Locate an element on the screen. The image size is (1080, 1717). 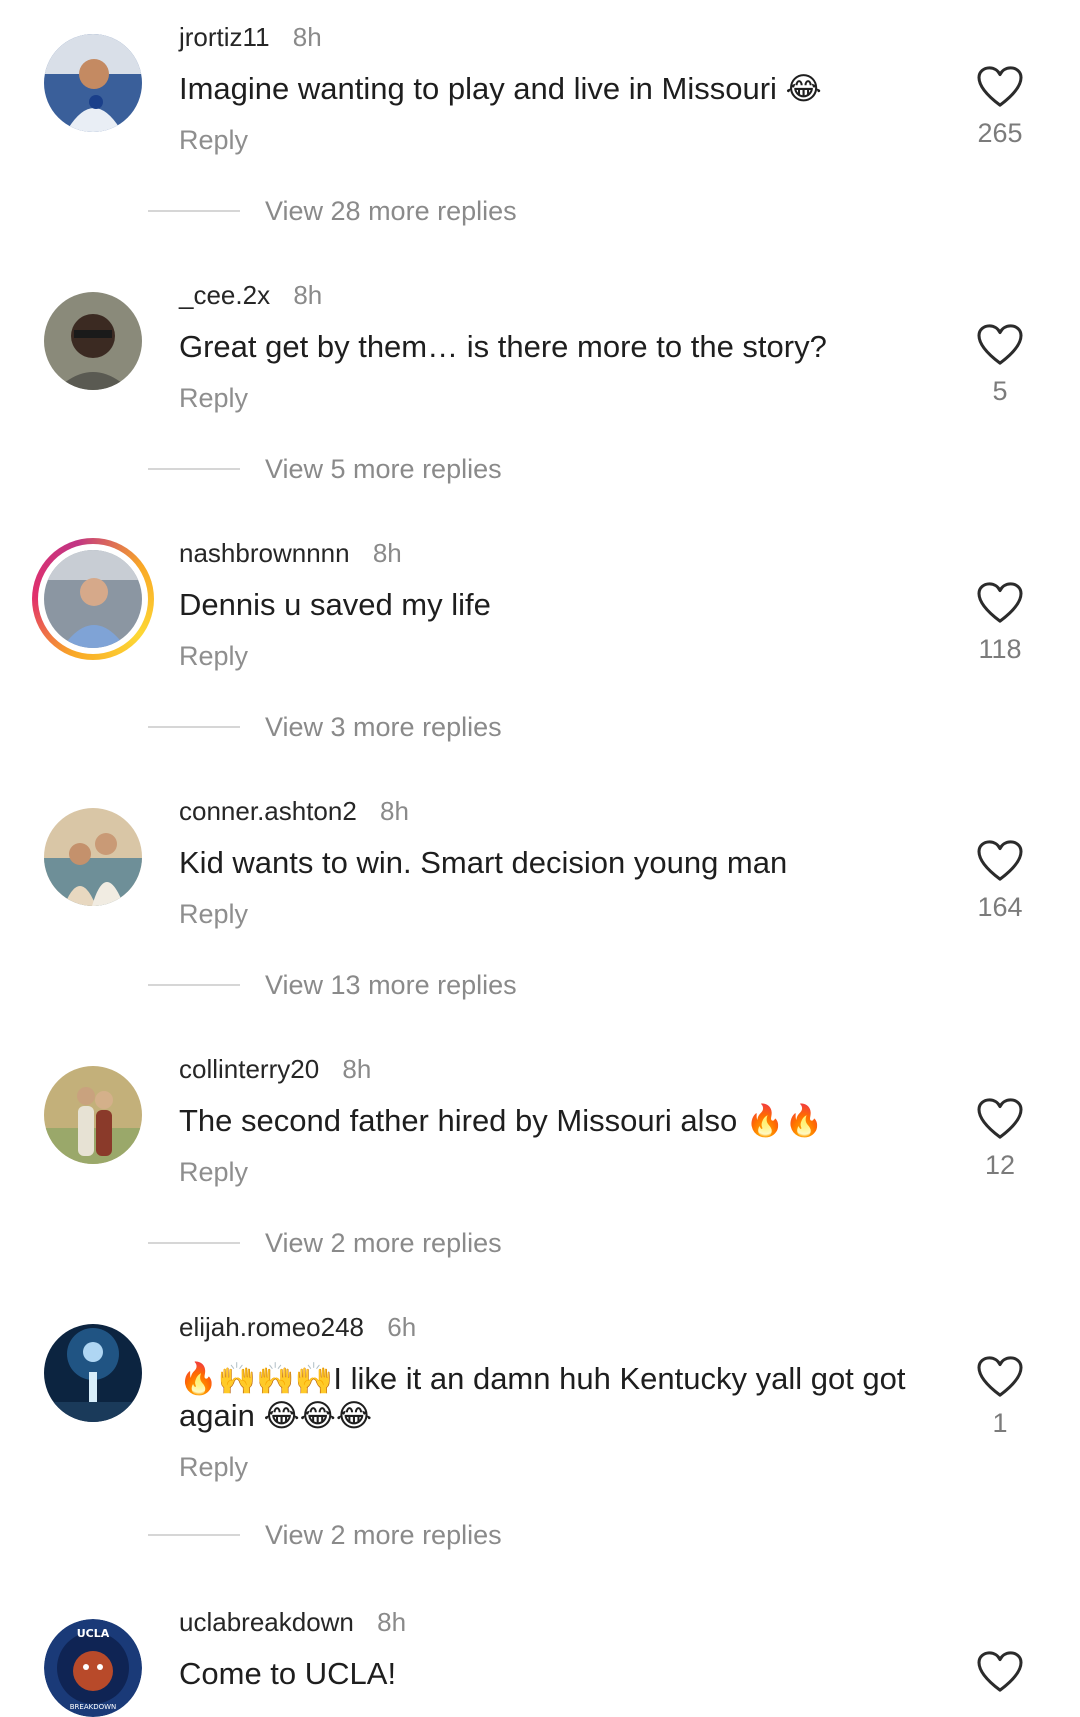
comment-meta: collinterry20 8h is located at coordinates (275, 1069).